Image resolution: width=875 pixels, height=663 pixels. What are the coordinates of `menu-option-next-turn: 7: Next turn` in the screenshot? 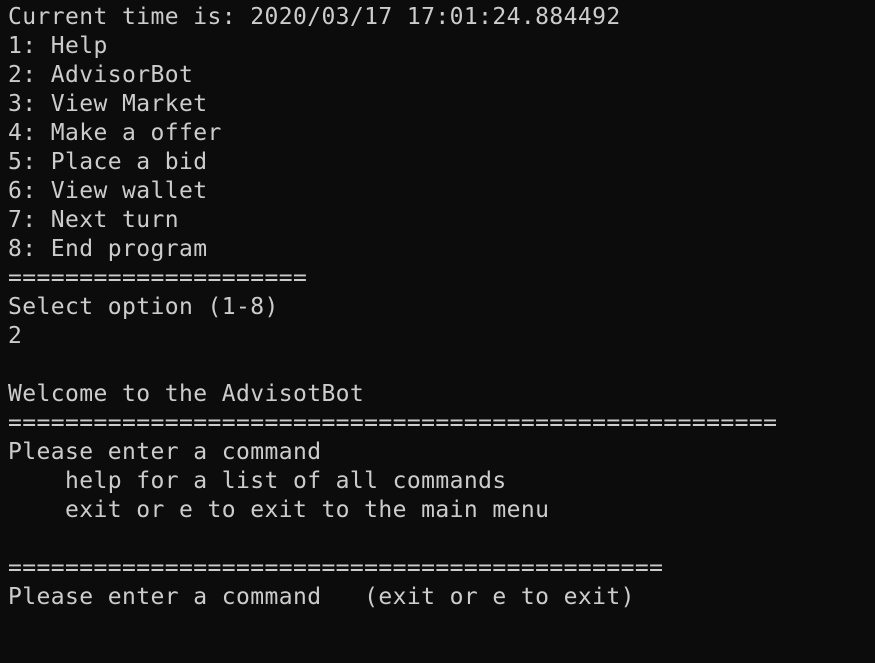 It's located at (93, 220).